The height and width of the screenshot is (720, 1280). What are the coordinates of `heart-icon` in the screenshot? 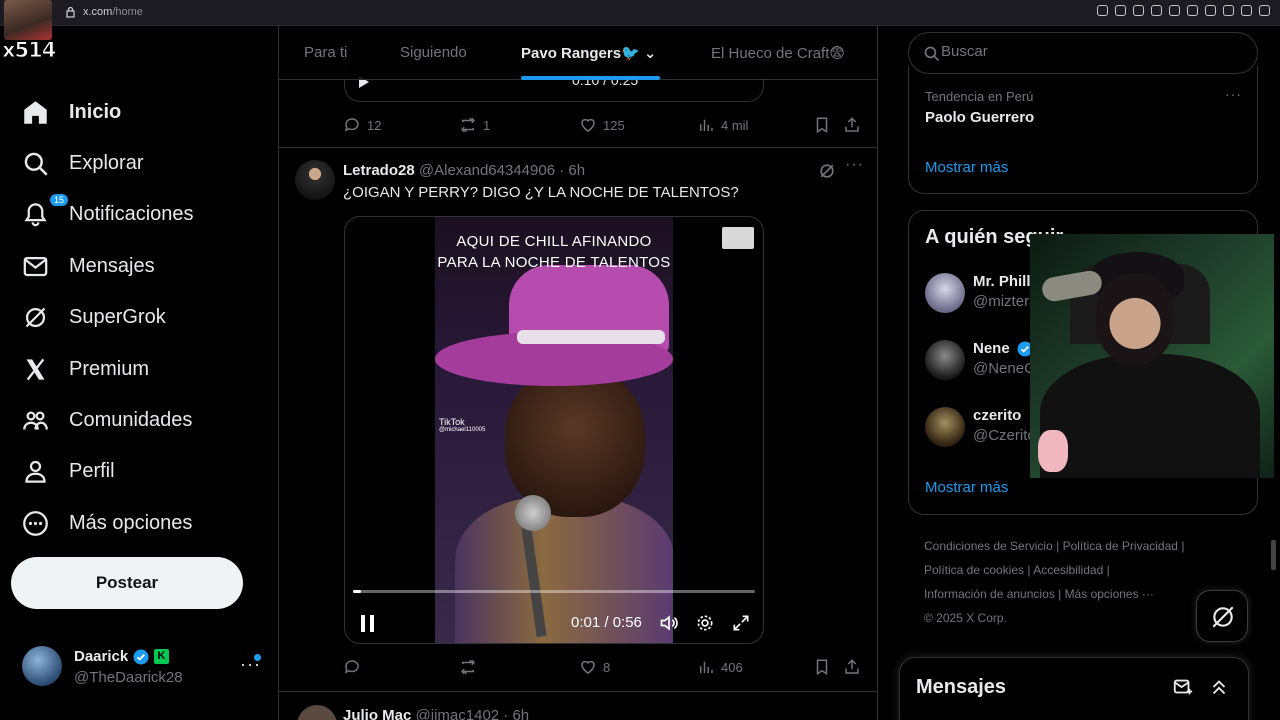 It's located at (1210, 10).